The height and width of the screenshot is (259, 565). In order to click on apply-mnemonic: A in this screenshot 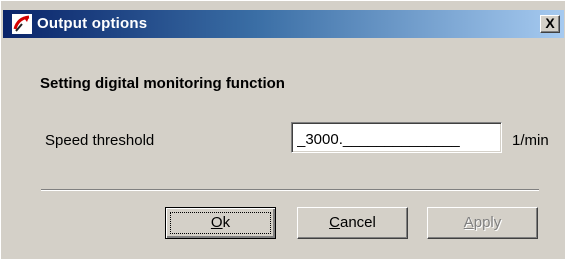, I will do `click(468, 222)`.